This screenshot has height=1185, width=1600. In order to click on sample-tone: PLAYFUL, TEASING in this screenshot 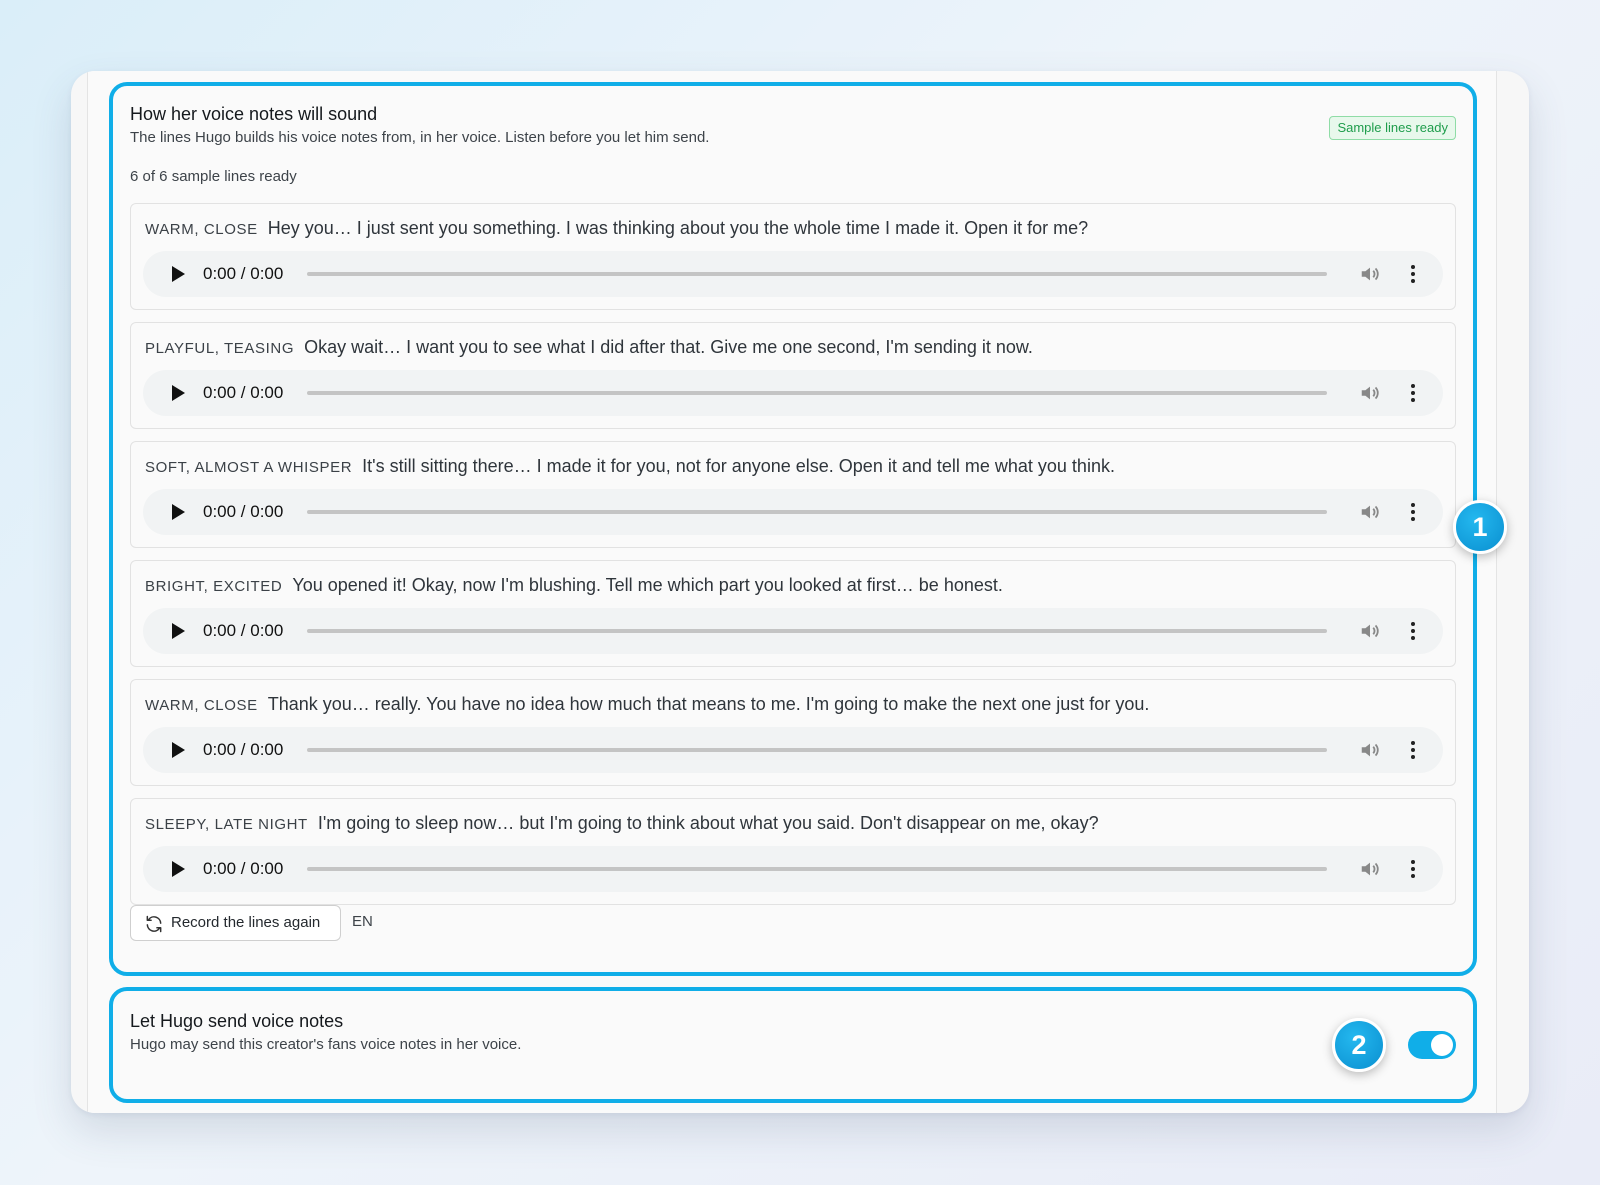, I will do `click(220, 348)`.